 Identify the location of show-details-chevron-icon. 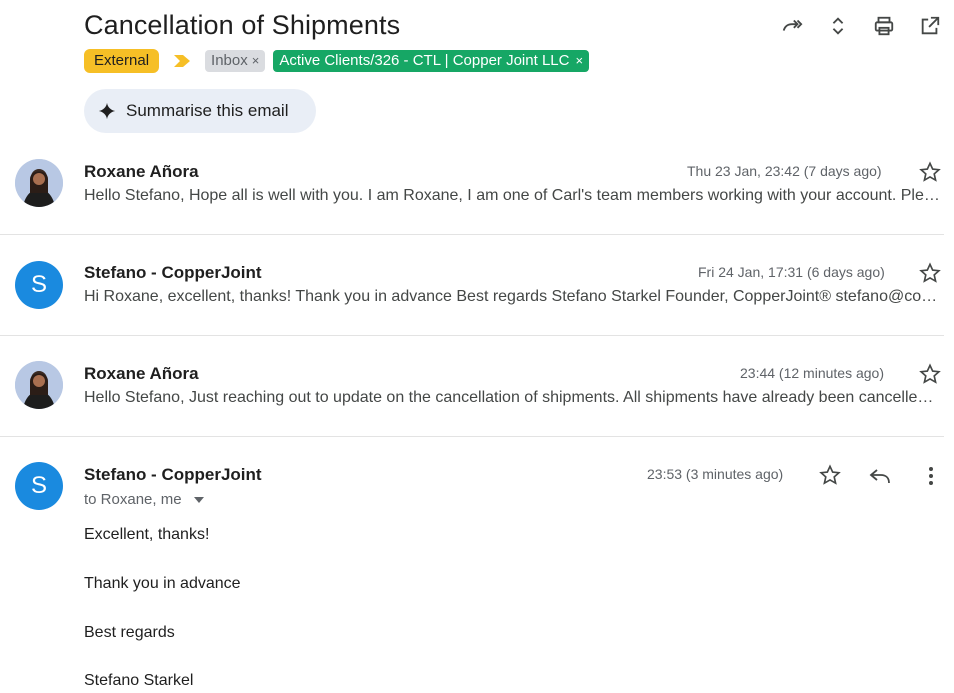
(198, 499).